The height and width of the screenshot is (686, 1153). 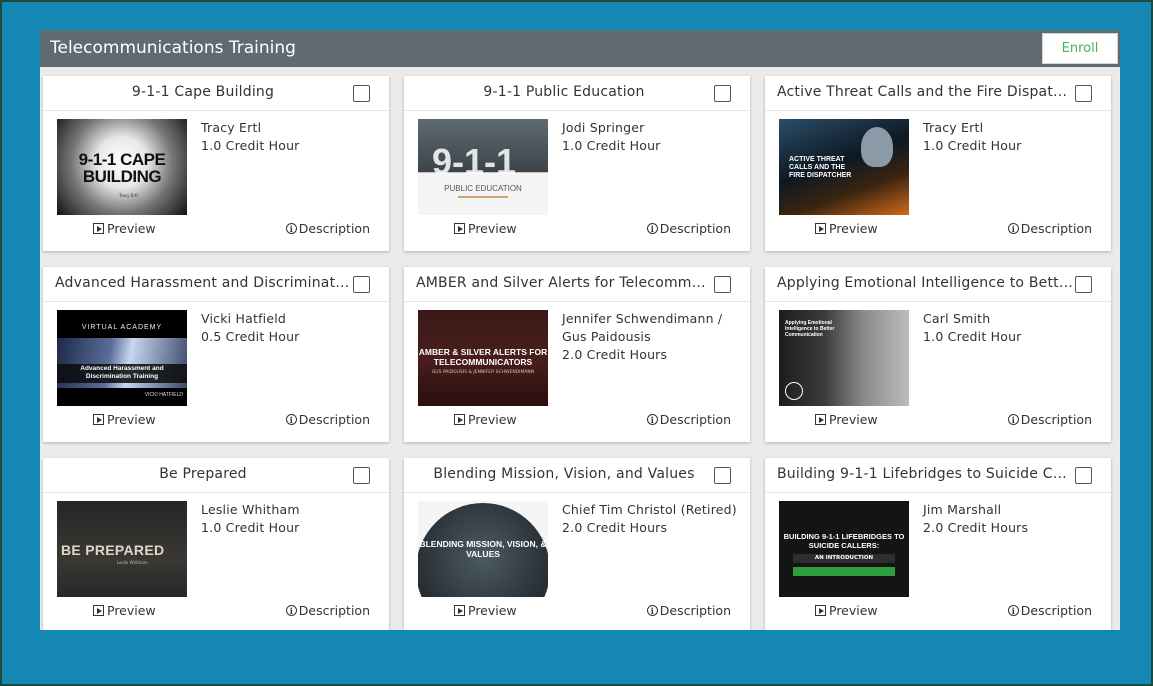 I want to click on card-header: Be Prepared, so click(x=216, y=475).